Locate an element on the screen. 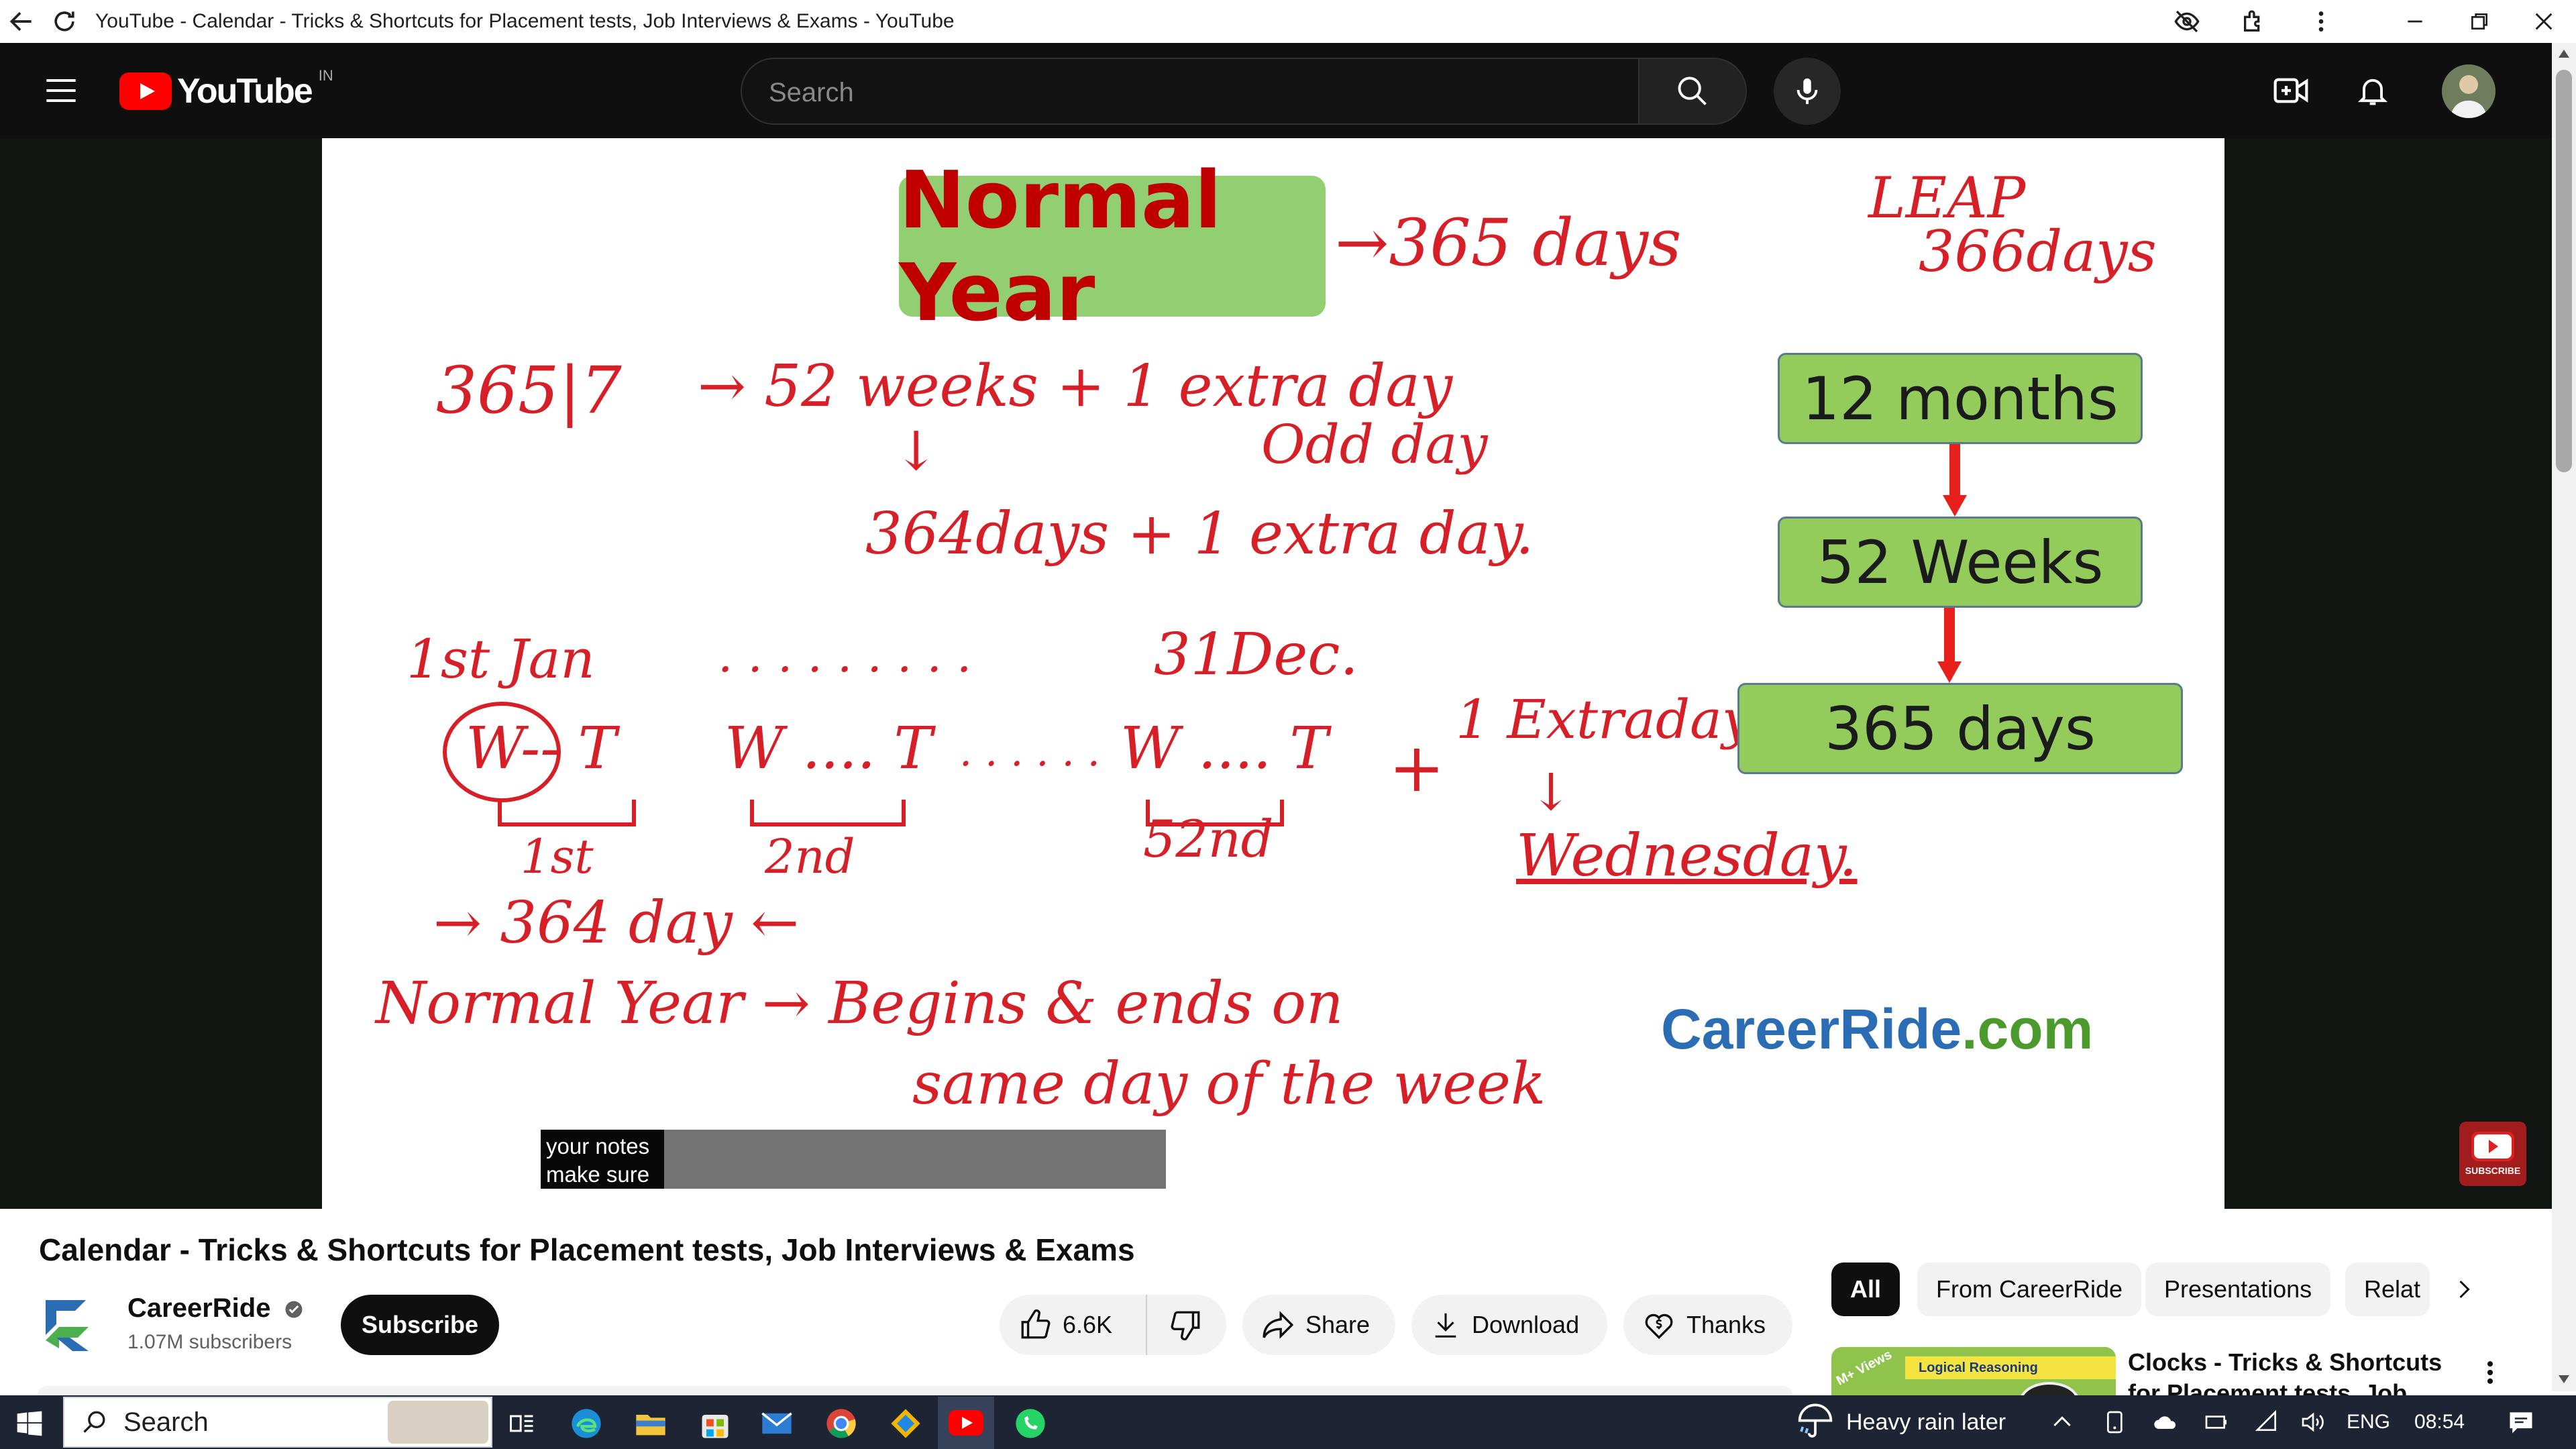  taskbar-search-box: Search is located at coordinates (277, 1422).